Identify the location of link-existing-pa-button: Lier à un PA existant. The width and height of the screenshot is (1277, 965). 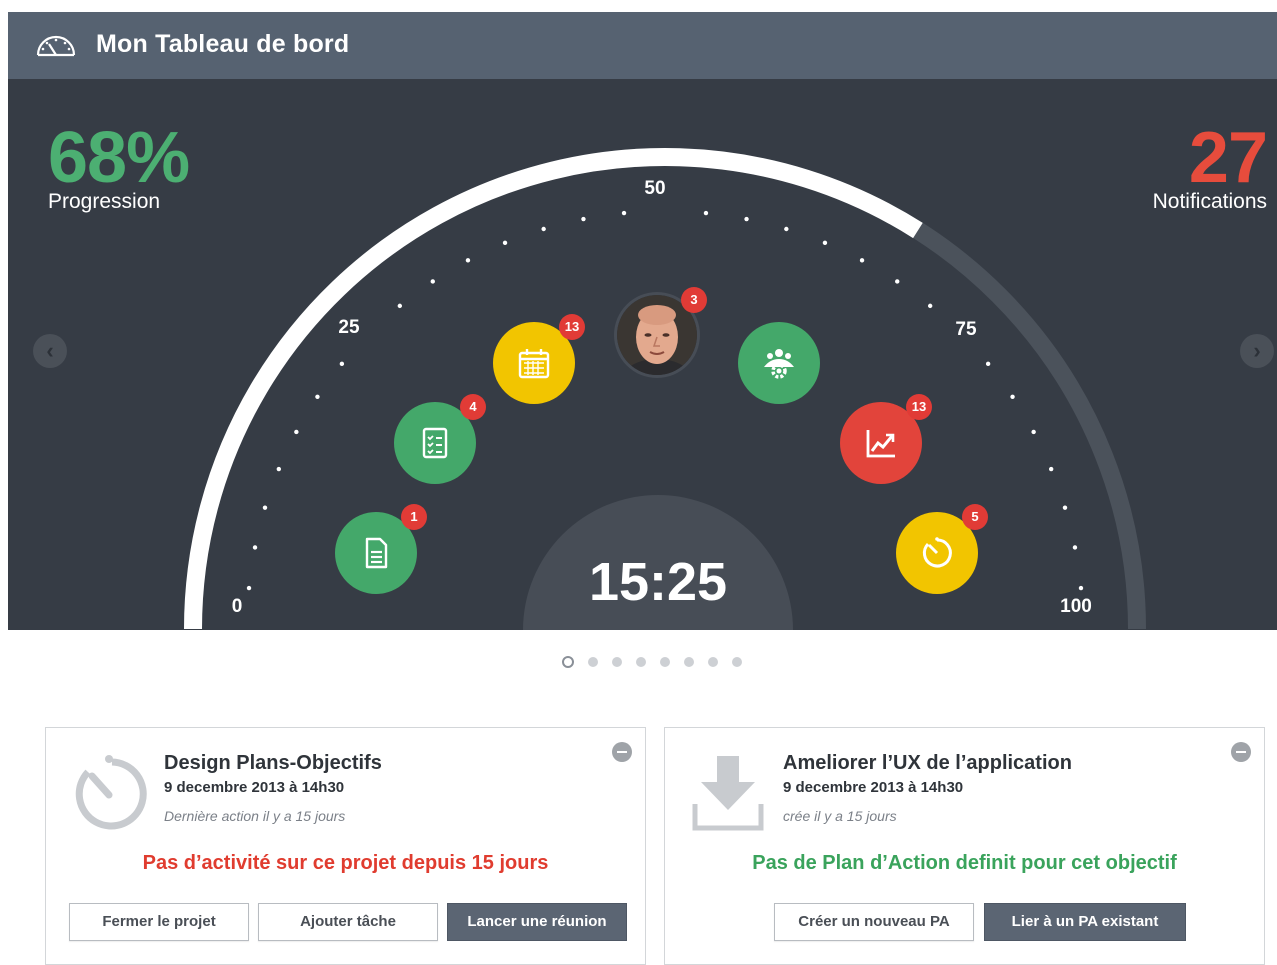
(1085, 922).